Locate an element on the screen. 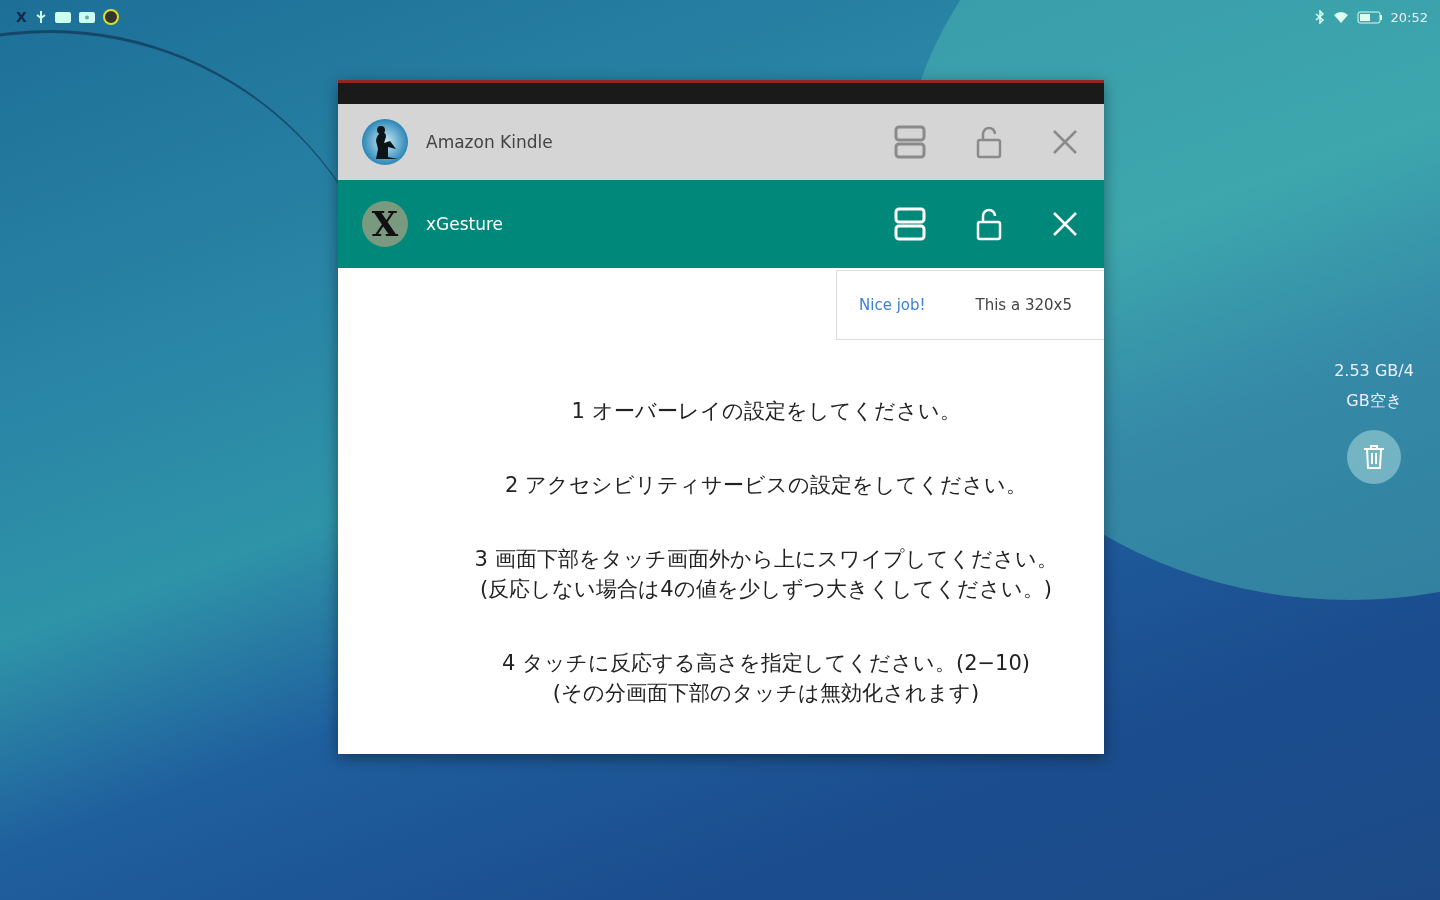 The width and height of the screenshot is (1440, 900). close-button is located at coordinates (1065, 142).